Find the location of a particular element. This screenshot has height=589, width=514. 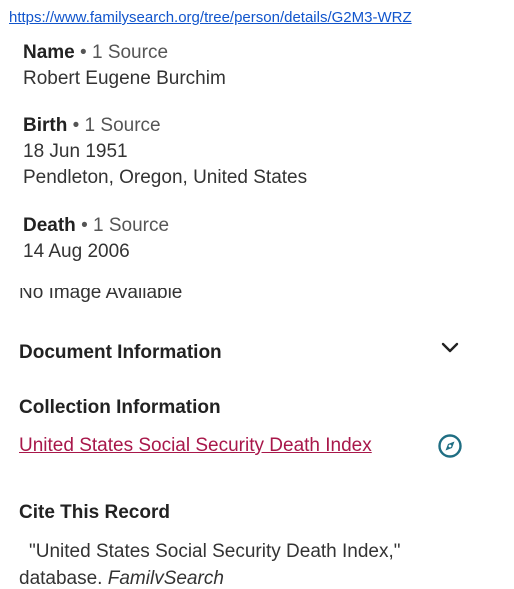

death-section: Death • 1 Source 14 Aug 2006 is located at coordinates (96, 239).